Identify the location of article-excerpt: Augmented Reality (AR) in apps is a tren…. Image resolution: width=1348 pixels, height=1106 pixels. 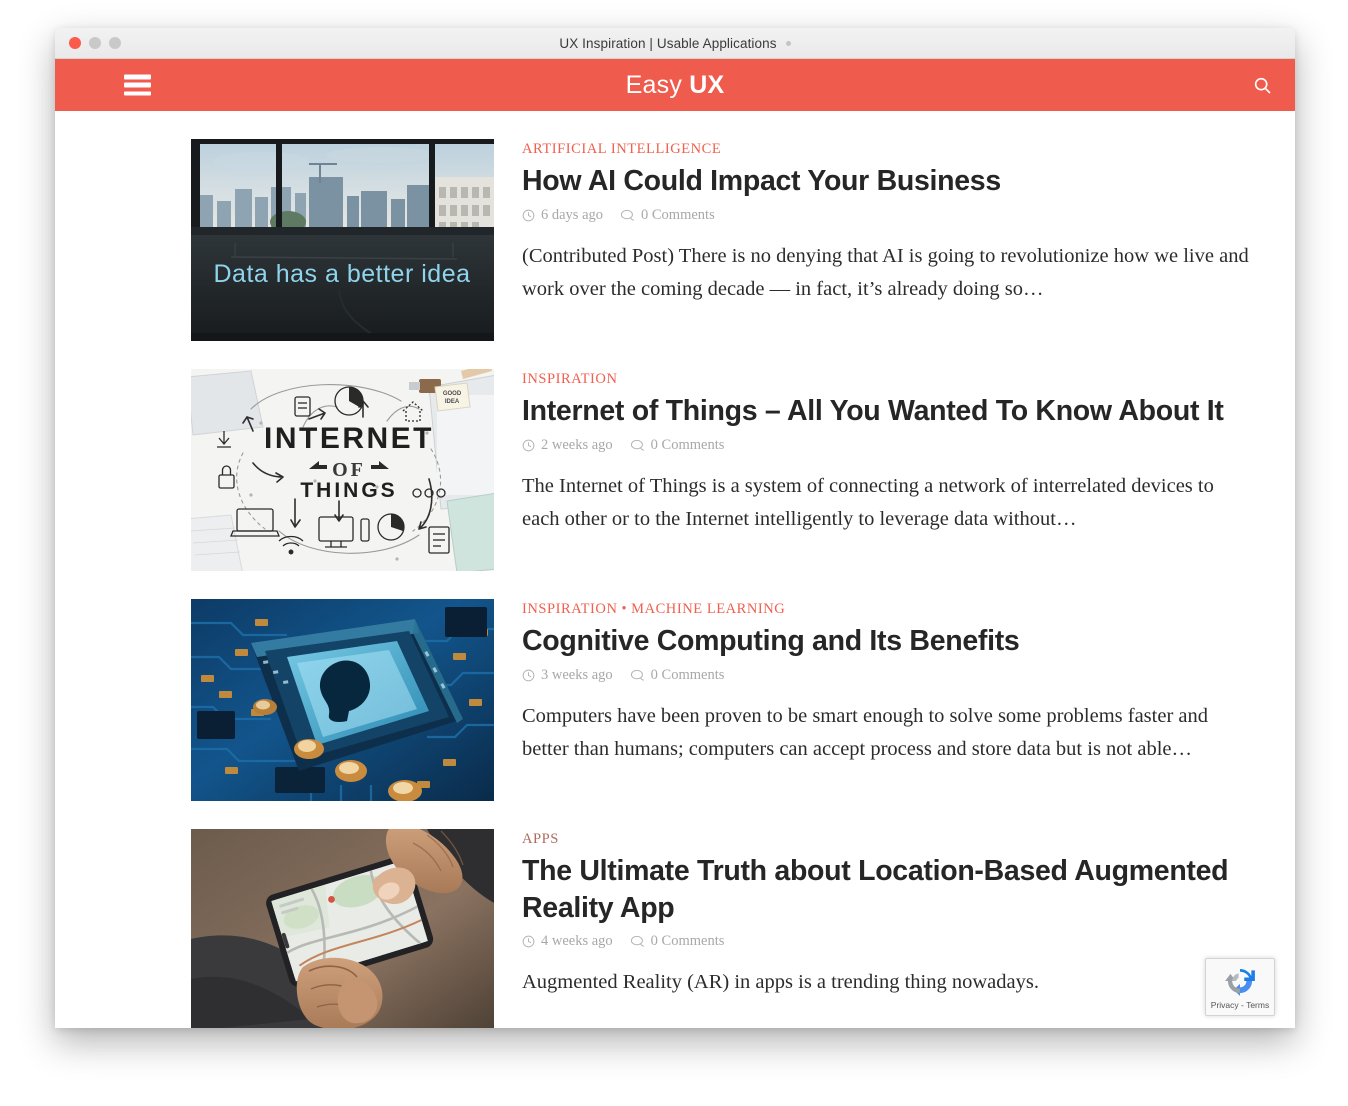
(780, 981).